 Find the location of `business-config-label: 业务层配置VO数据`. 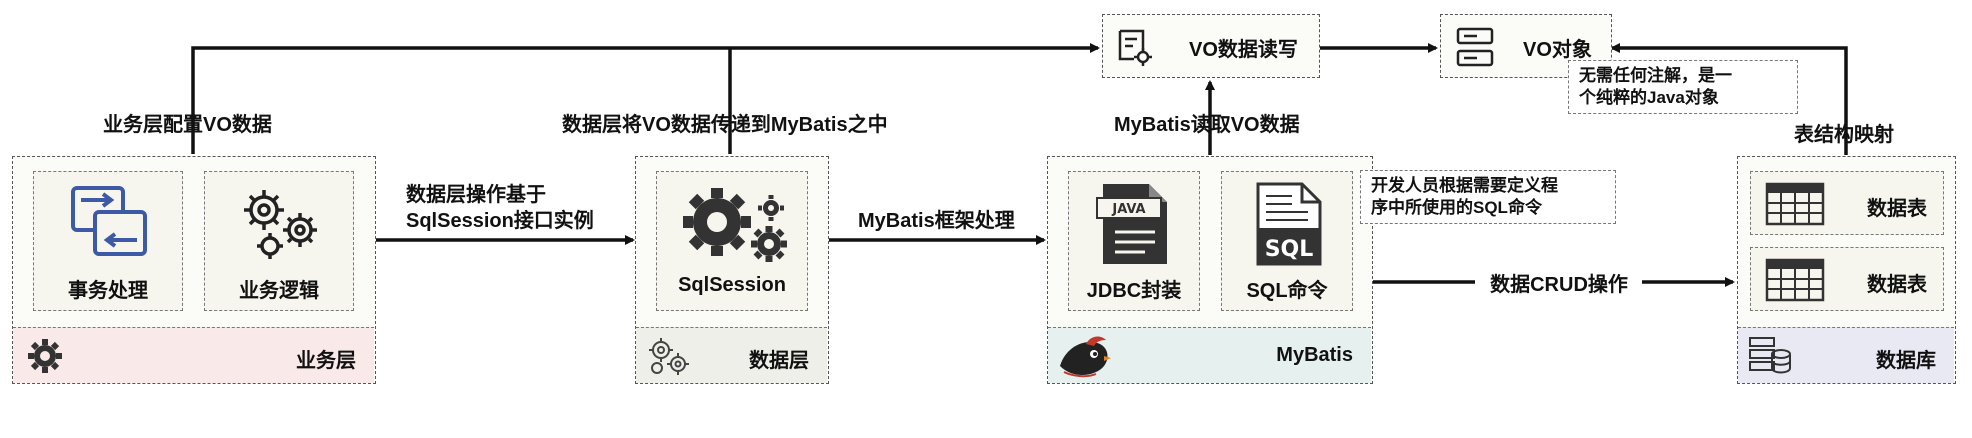

business-config-label: 业务层配置VO数据 is located at coordinates (187, 125).